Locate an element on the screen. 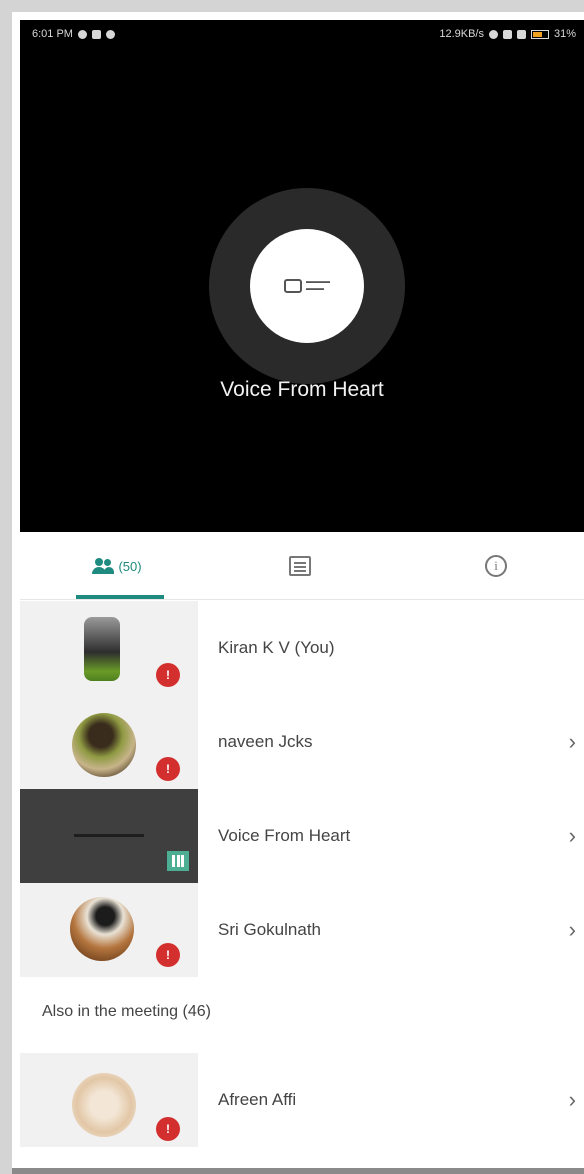 The image size is (584, 1174). participant-row-sri: ! Sri Gokulnath › is located at coordinates (302, 930).